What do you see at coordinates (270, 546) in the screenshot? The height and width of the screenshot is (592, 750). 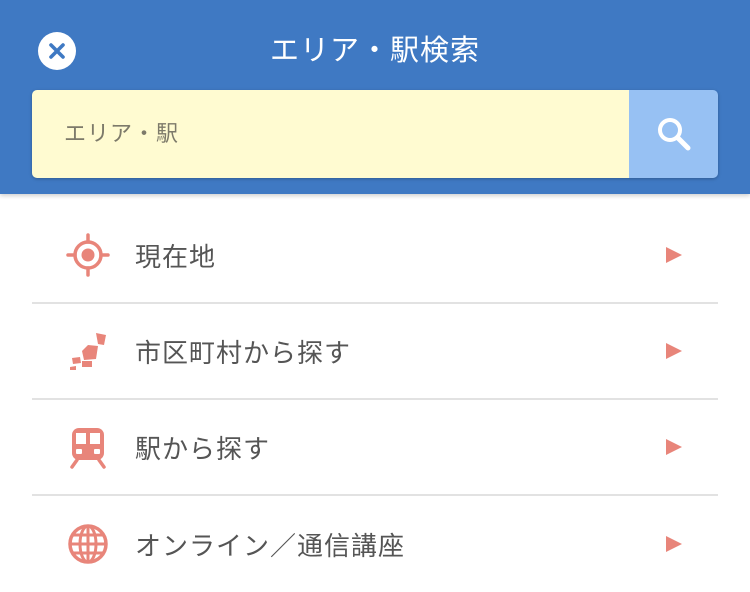 I see `menu-item-label: オンライン／通信講座` at bounding box center [270, 546].